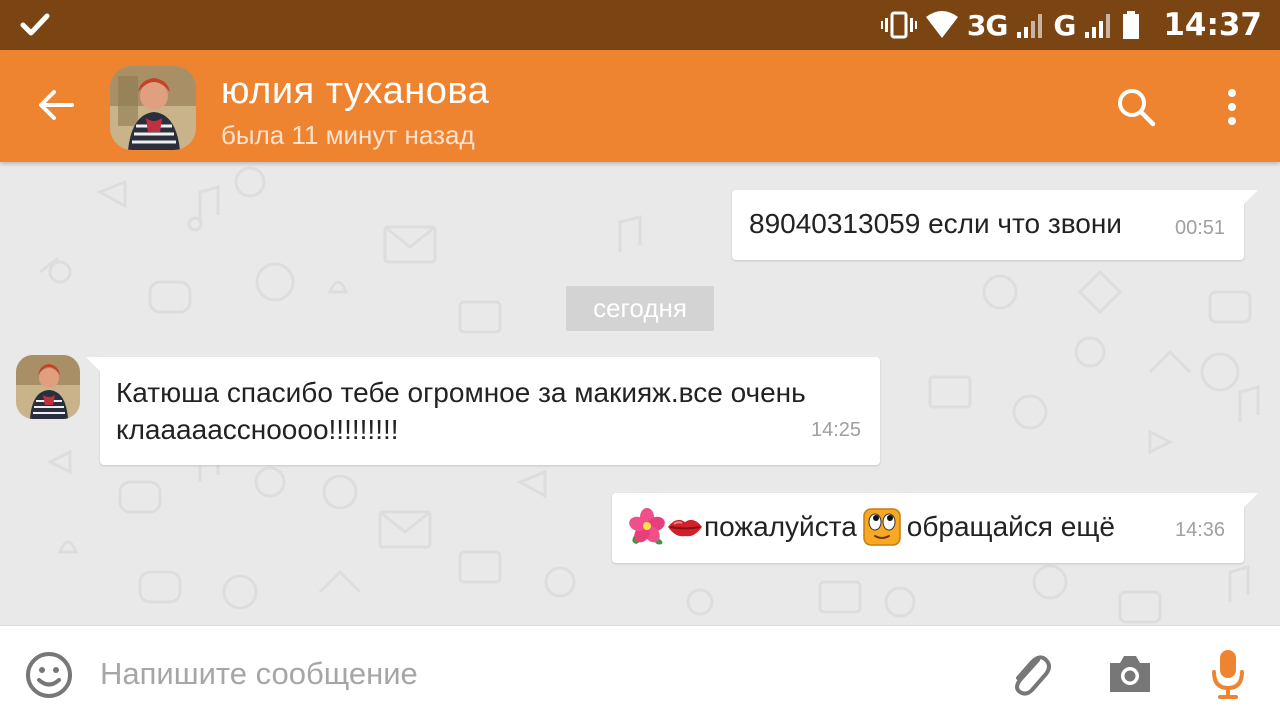  Describe the element at coordinates (647, 526) in the screenshot. I see `hibiscus-icon` at that location.